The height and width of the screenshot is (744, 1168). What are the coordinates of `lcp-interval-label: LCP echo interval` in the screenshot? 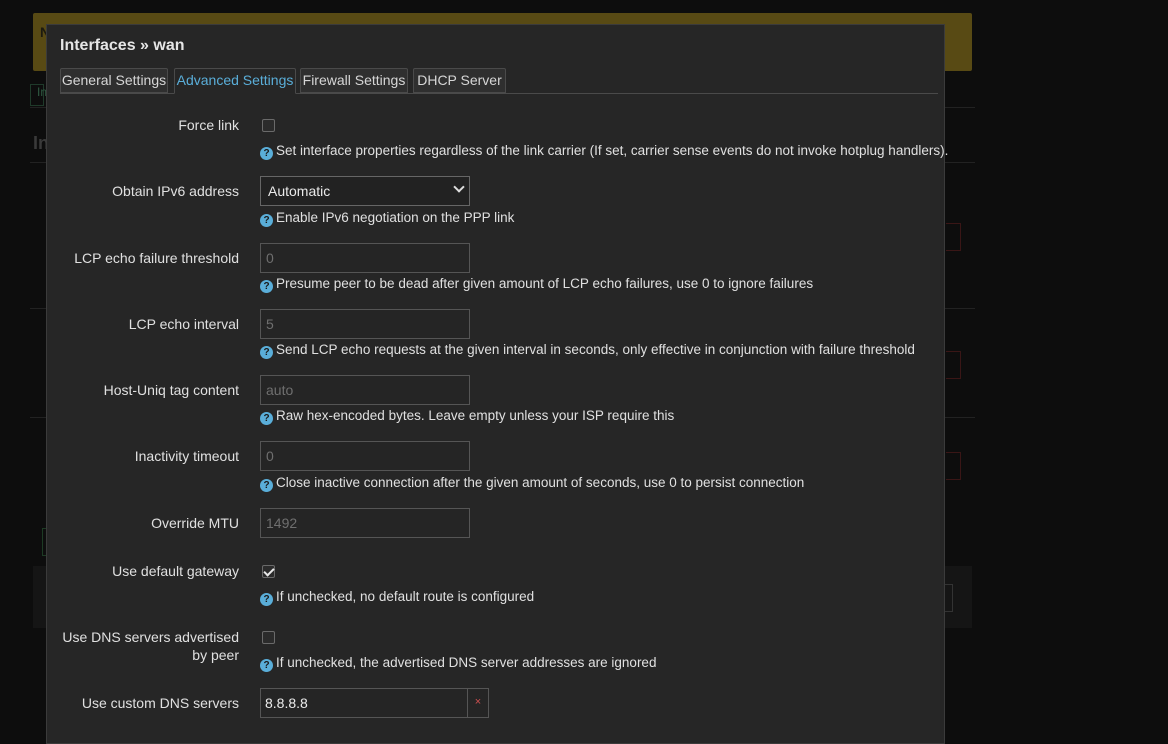 It's located at (183, 324).